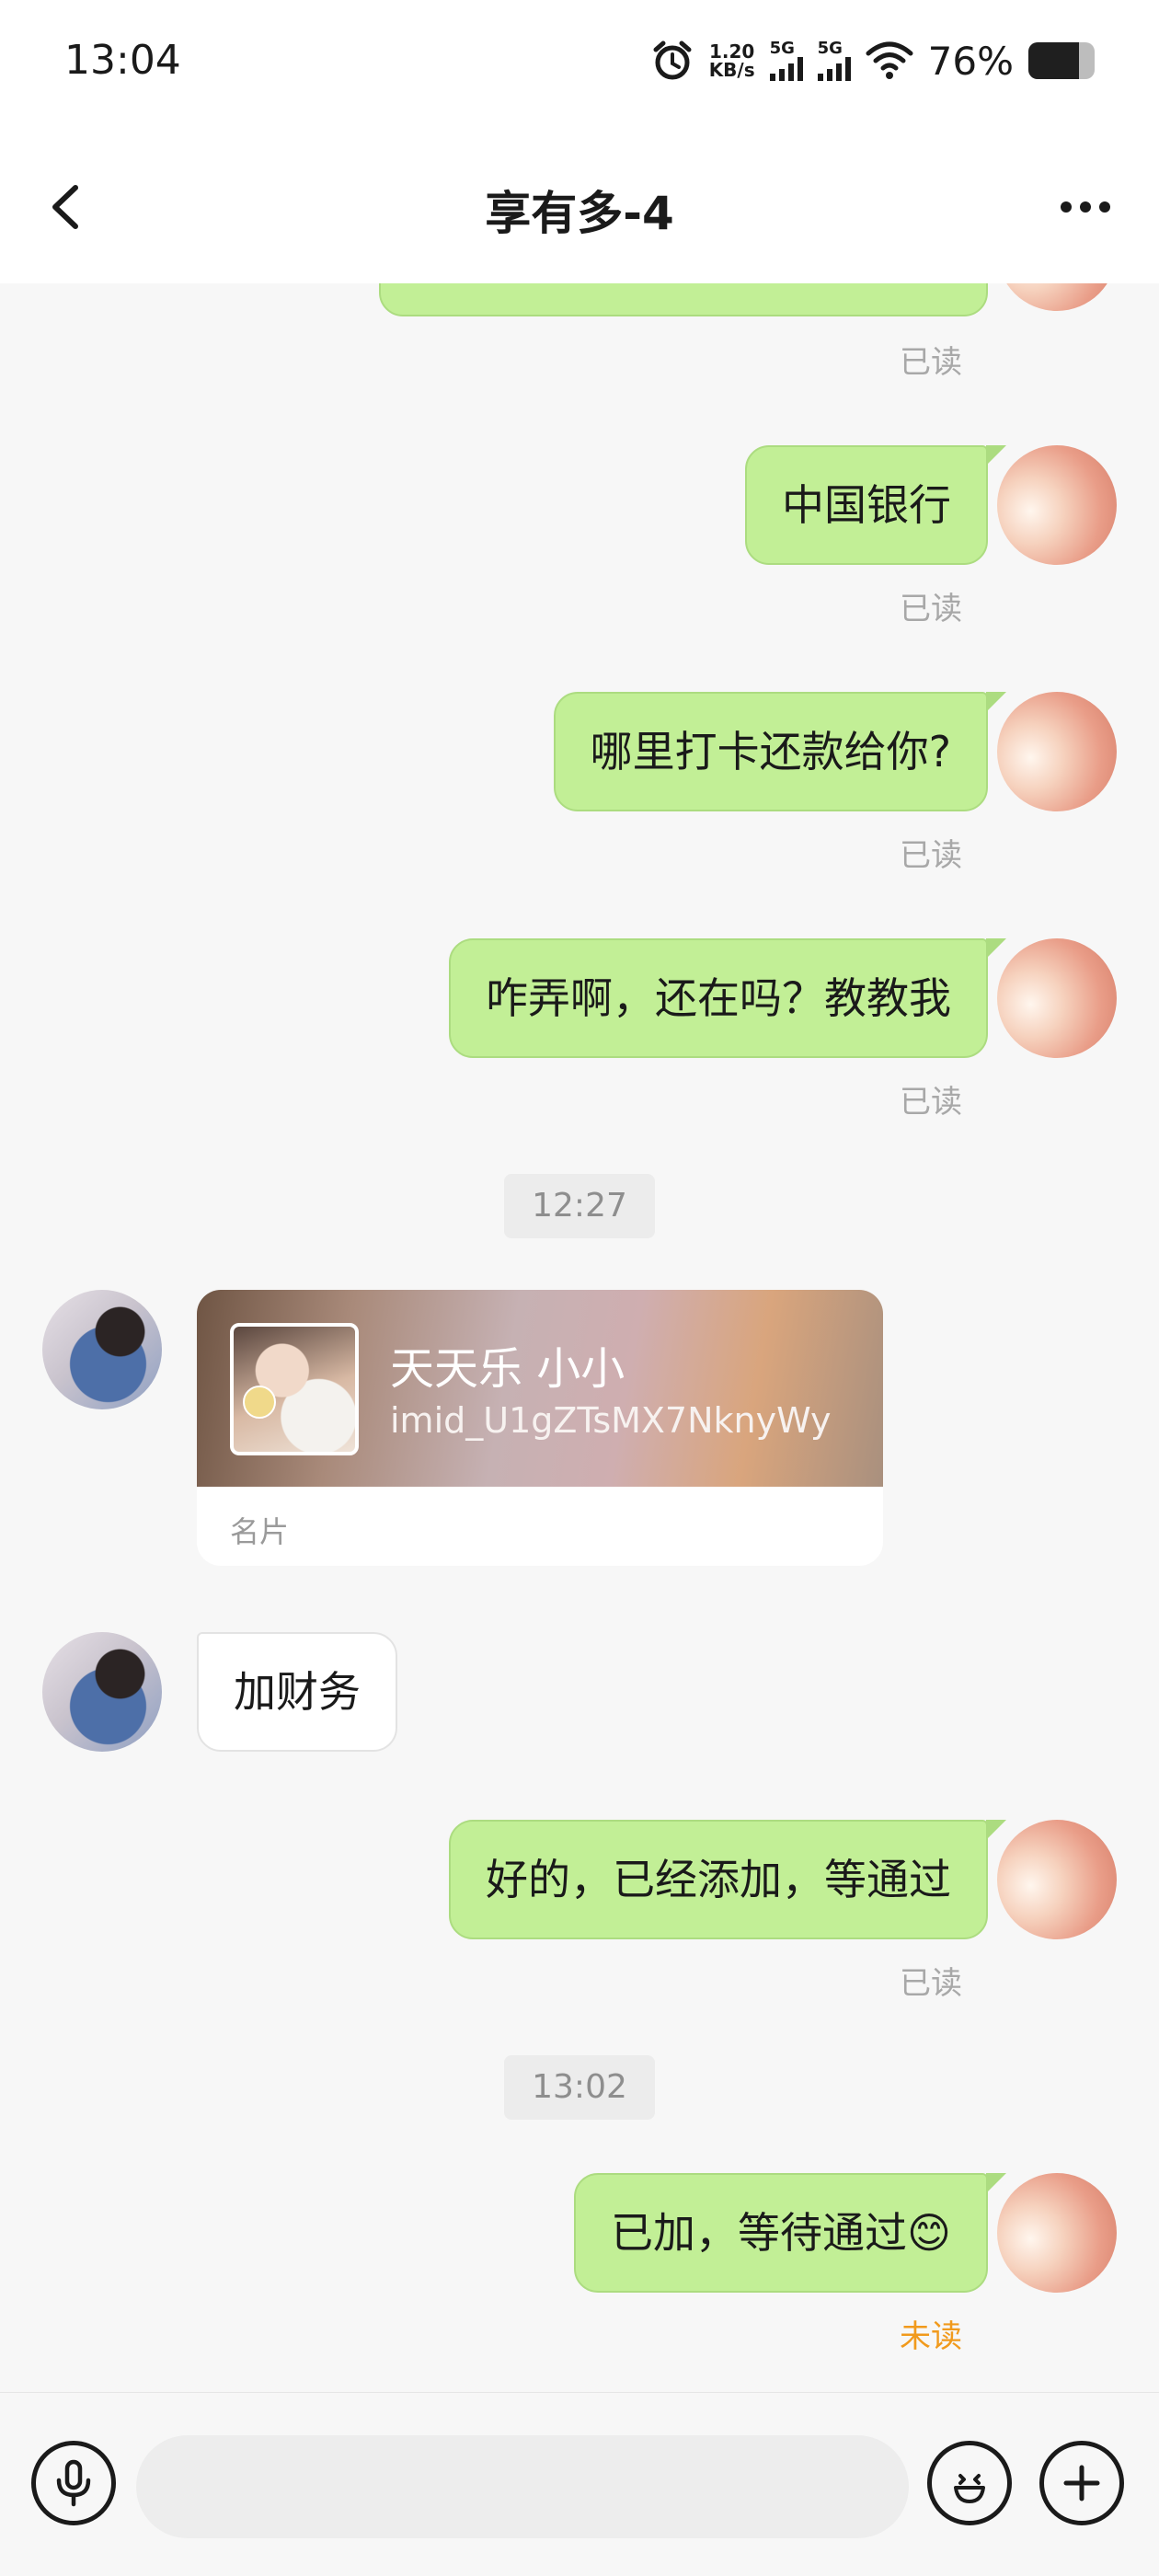 The height and width of the screenshot is (2576, 1159). I want to click on message-bubble-outgoing: 已加，等待通过😊, so click(790, 2233).